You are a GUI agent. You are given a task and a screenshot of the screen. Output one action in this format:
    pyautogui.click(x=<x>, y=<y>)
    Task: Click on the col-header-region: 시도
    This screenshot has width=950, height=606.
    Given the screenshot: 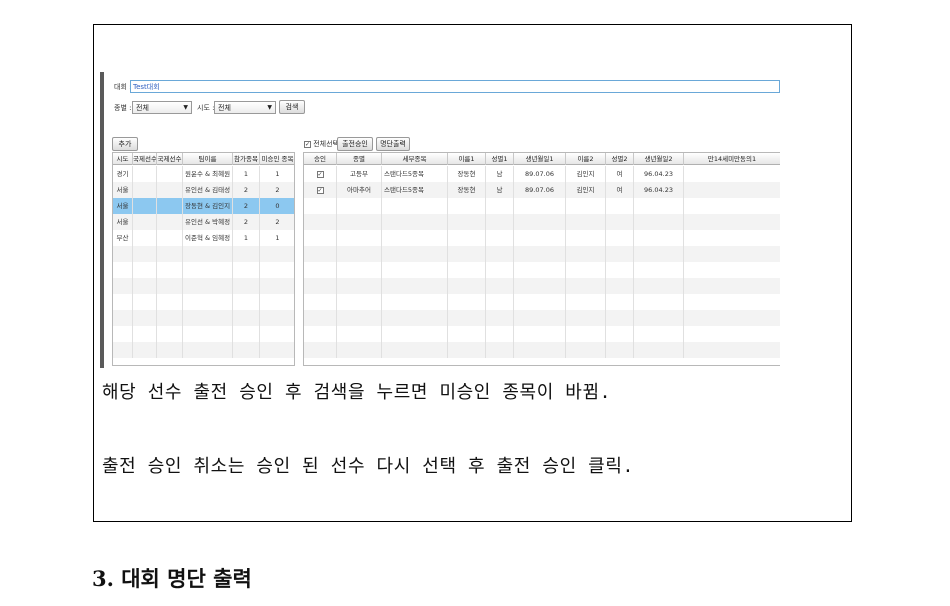 What is the action you would take?
    pyautogui.click(x=123, y=159)
    